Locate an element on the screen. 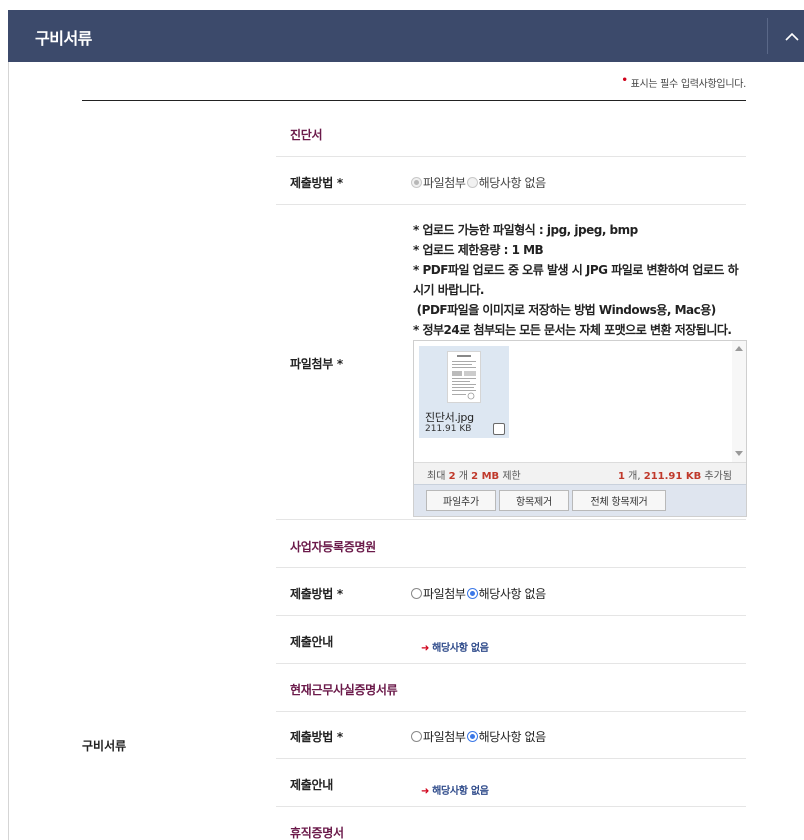  remove-all-button: 전체 항목제거 is located at coordinates (619, 500).